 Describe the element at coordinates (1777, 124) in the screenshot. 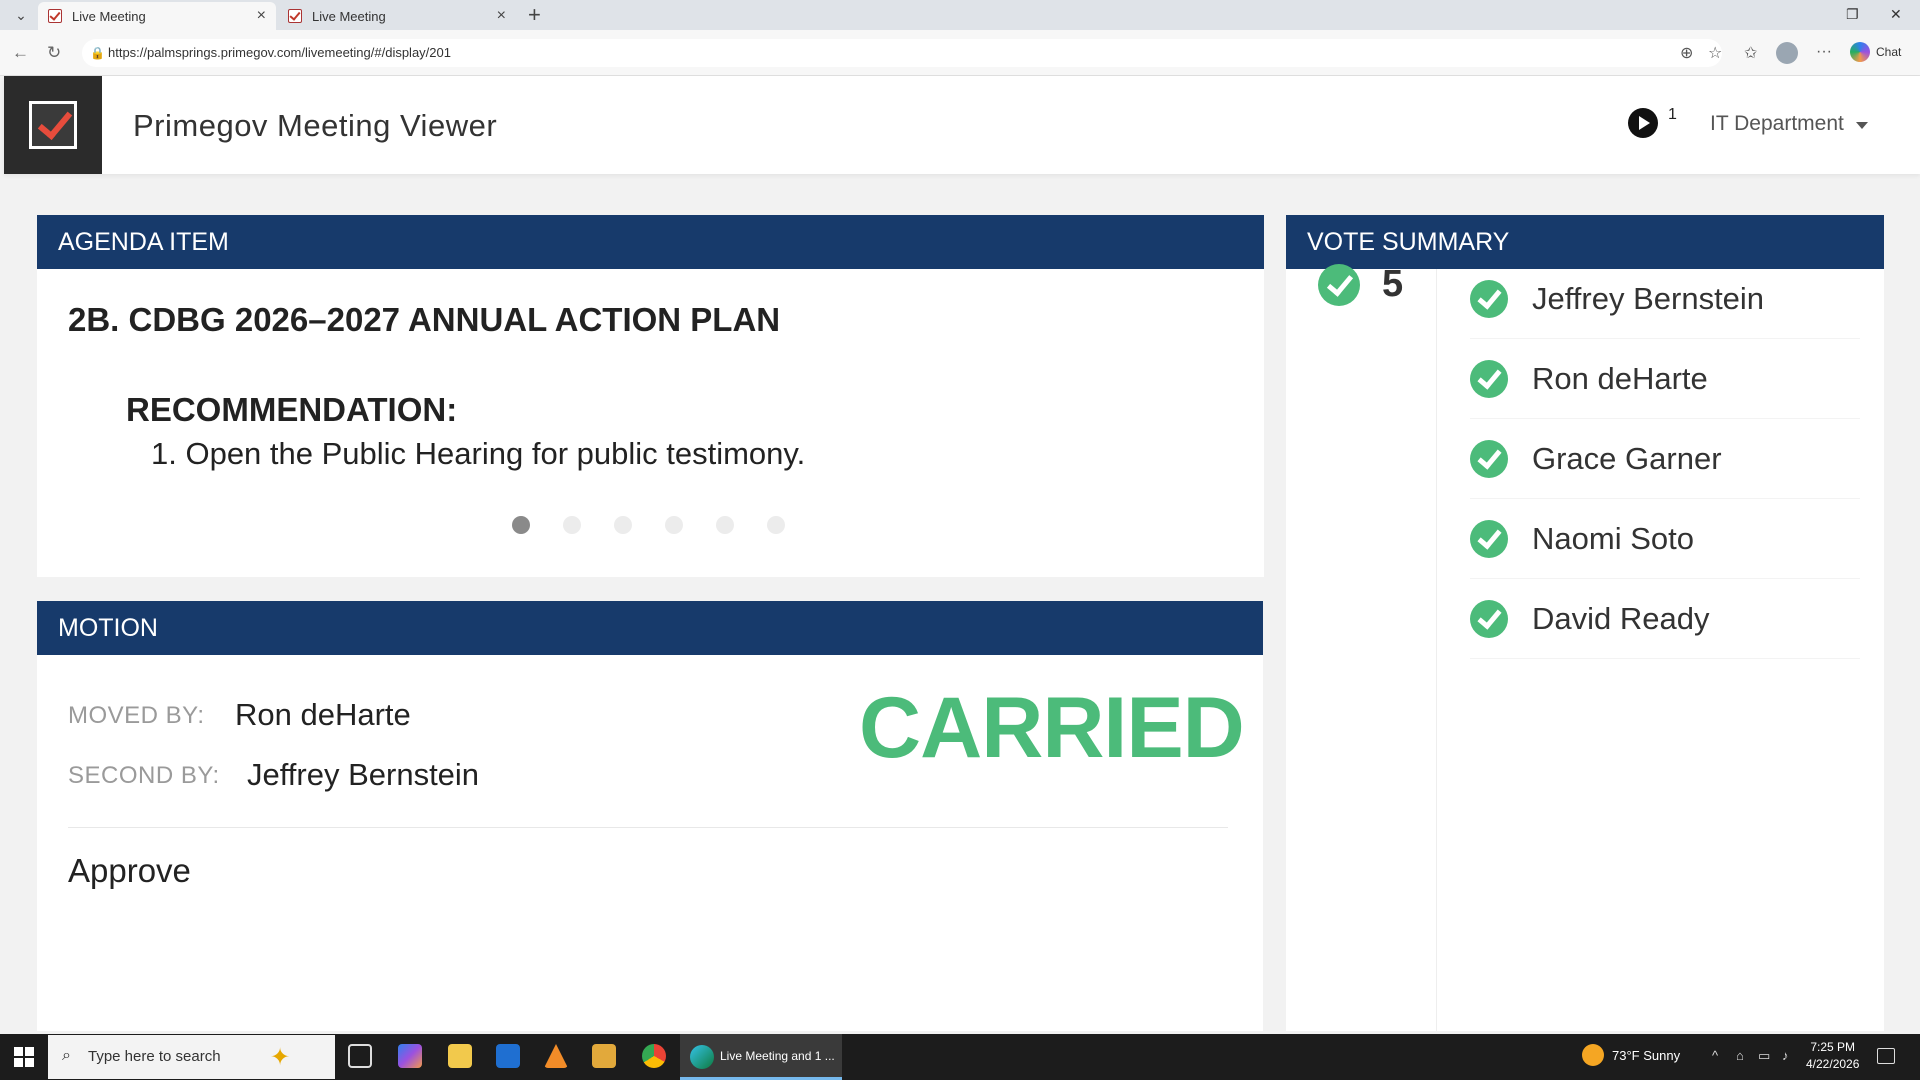

I see `department-dropdown: IT Department` at that location.